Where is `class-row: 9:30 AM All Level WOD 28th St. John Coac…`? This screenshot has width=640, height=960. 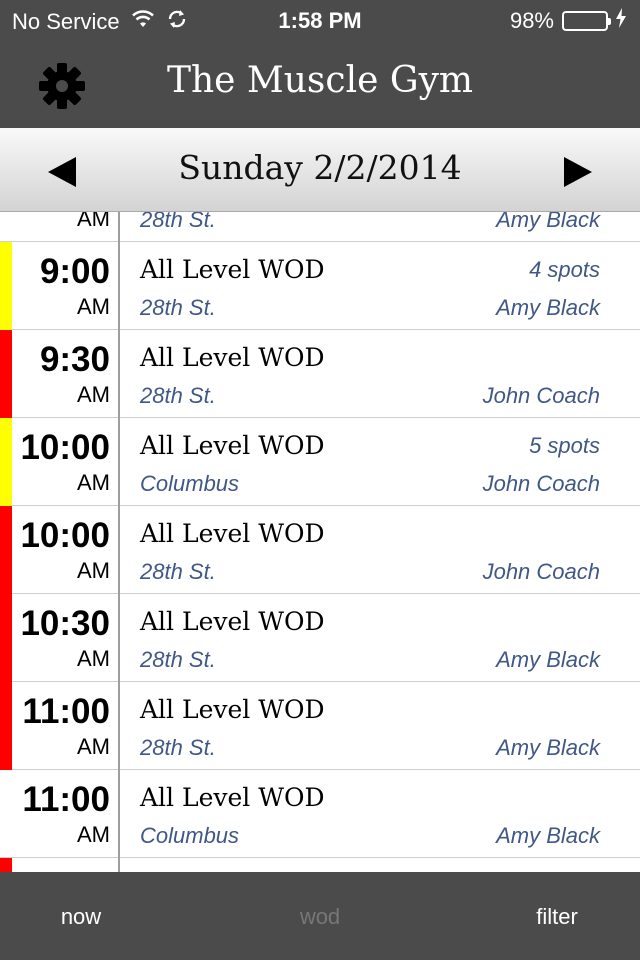
class-row: 9:30 AM All Level WOD 28th St. John Coac… is located at coordinates (320, 374).